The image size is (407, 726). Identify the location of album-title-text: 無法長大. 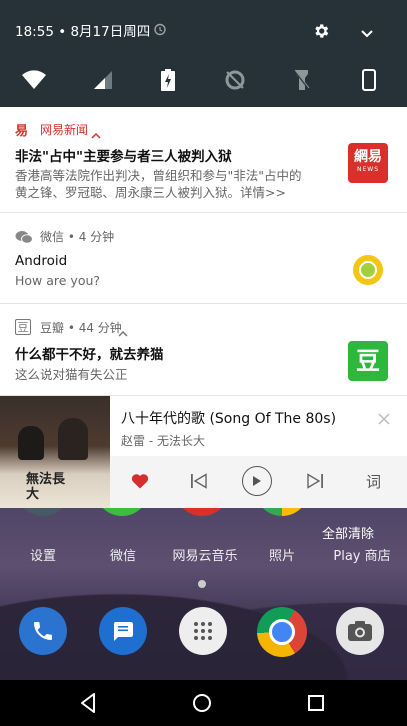
(46, 487).